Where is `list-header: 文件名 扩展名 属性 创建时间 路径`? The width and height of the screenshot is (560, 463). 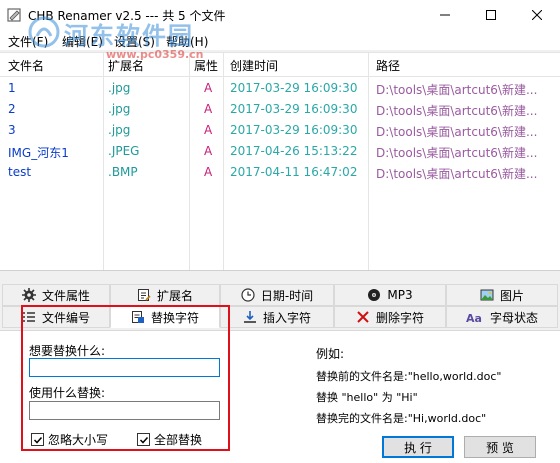 list-header: 文件名 扩展名 属性 创建时间 路径 is located at coordinates (280, 65).